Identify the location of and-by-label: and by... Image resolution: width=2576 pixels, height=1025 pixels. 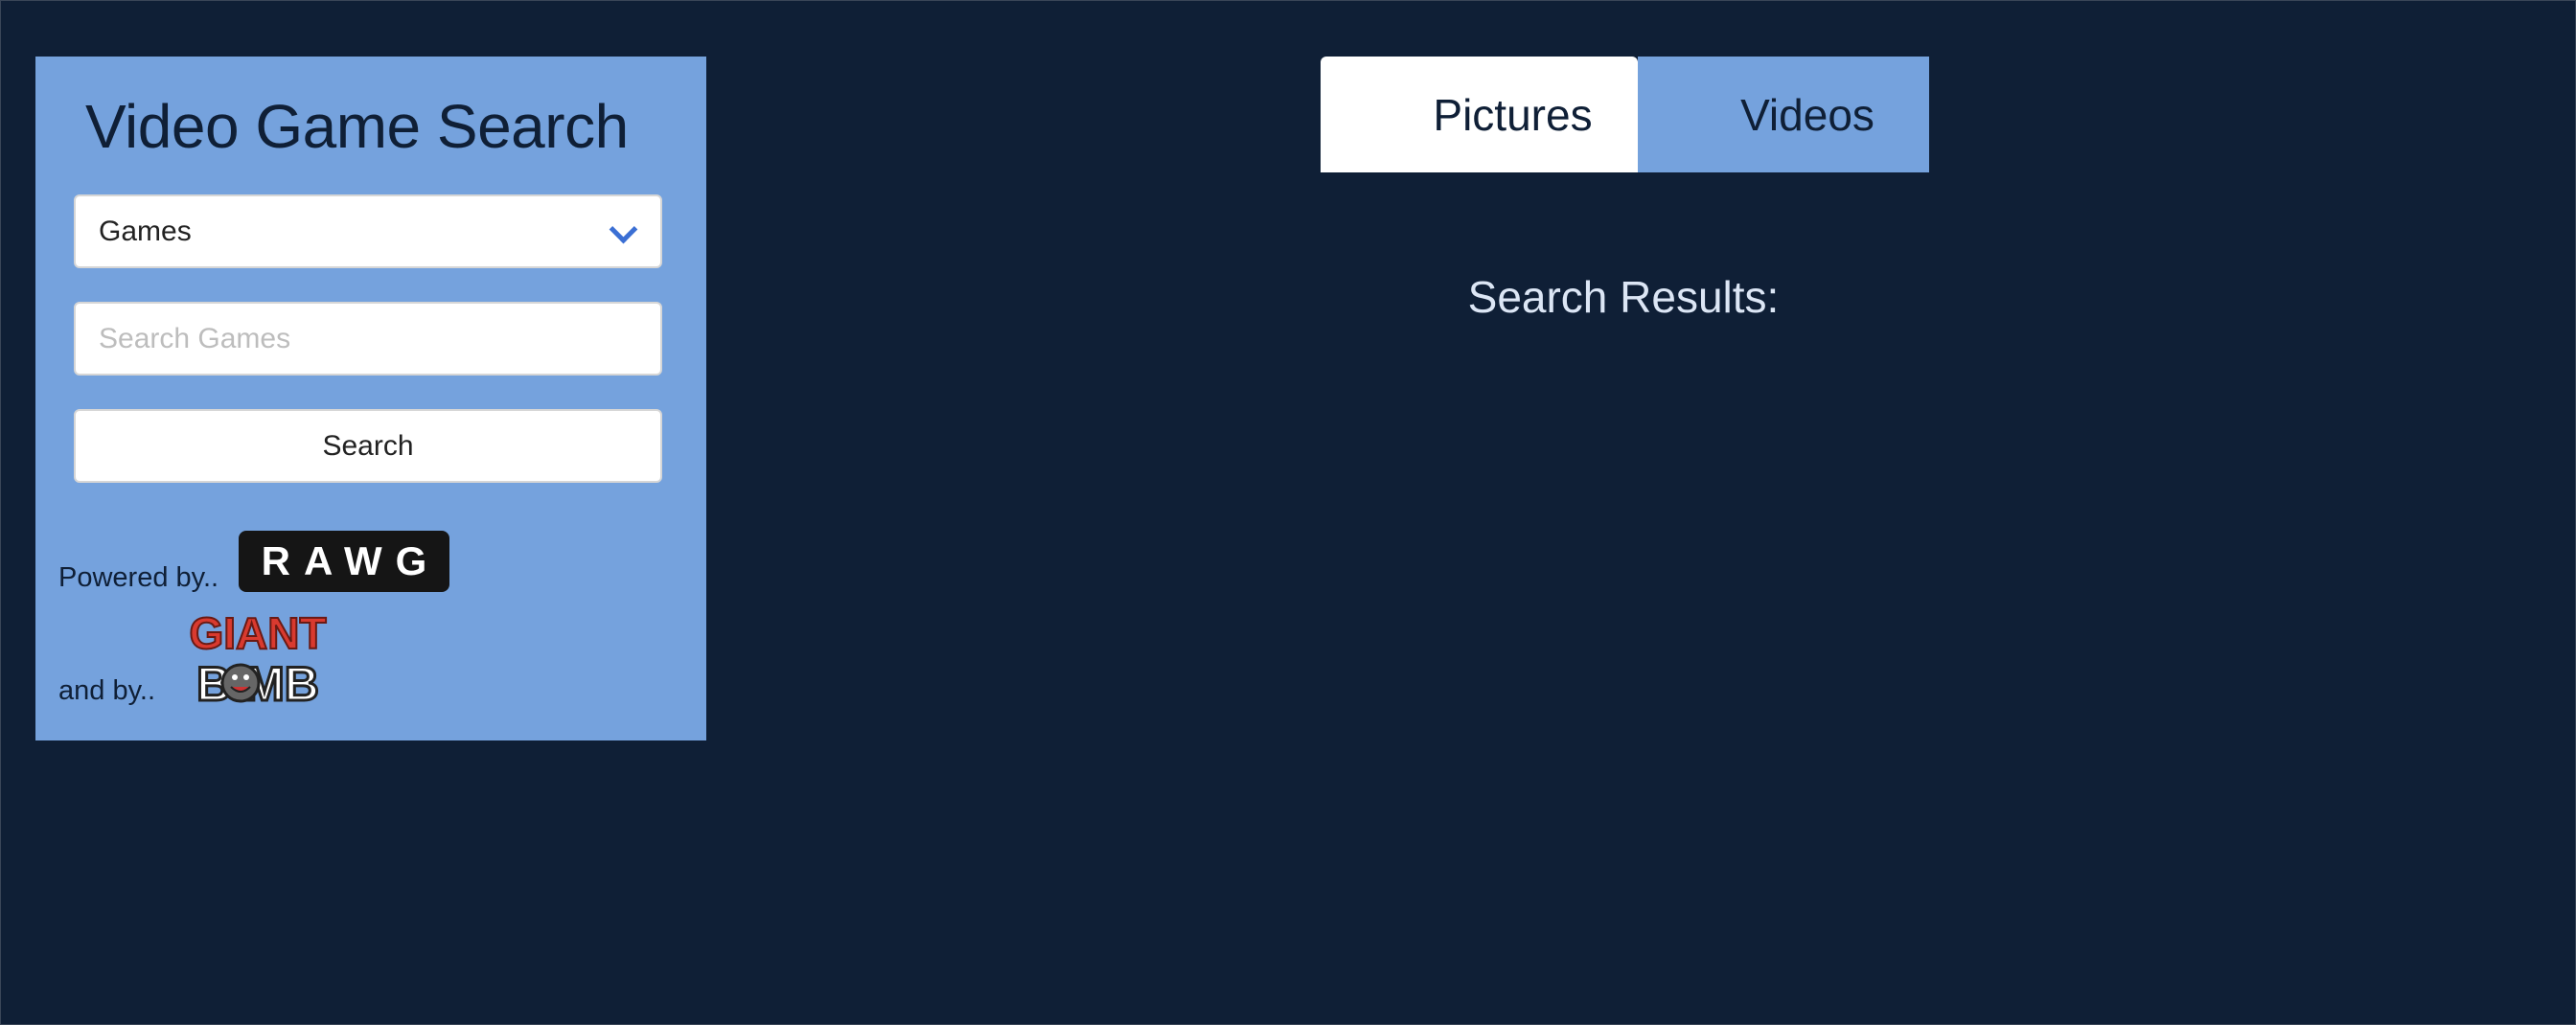
(107, 691).